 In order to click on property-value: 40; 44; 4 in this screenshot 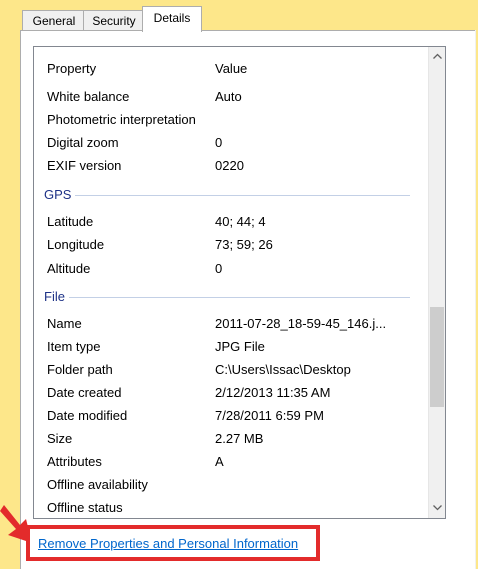, I will do `click(240, 221)`.